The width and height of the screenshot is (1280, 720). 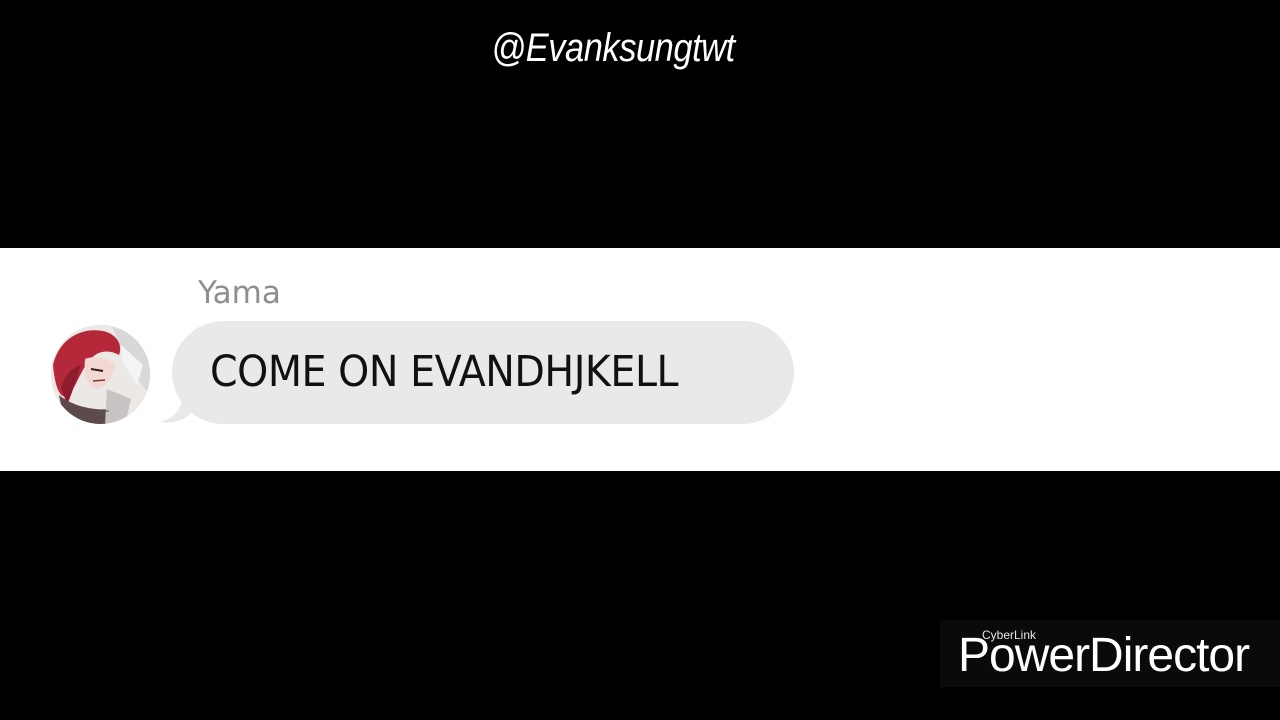 What do you see at coordinates (1009, 635) in the screenshot?
I see `watermark-brand-small: CyberLink` at bounding box center [1009, 635].